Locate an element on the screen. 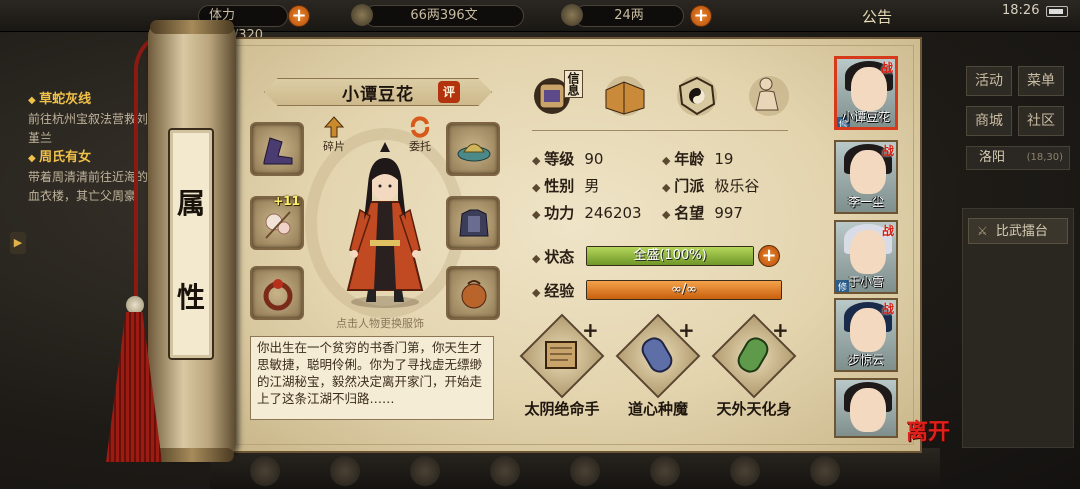  status-label: 状态 is located at coordinates (553, 256).